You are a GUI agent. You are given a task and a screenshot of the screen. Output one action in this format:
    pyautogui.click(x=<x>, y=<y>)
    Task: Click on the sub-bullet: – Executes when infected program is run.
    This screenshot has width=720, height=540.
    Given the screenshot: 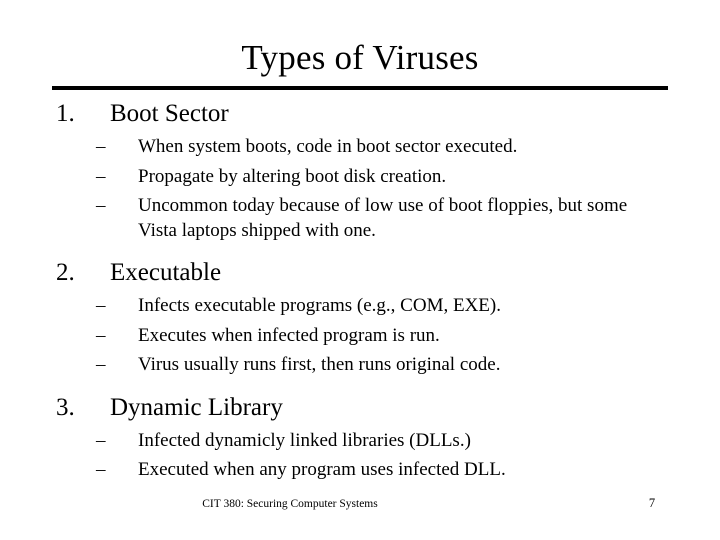 What is the action you would take?
    pyautogui.click(x=360, y=336)
    